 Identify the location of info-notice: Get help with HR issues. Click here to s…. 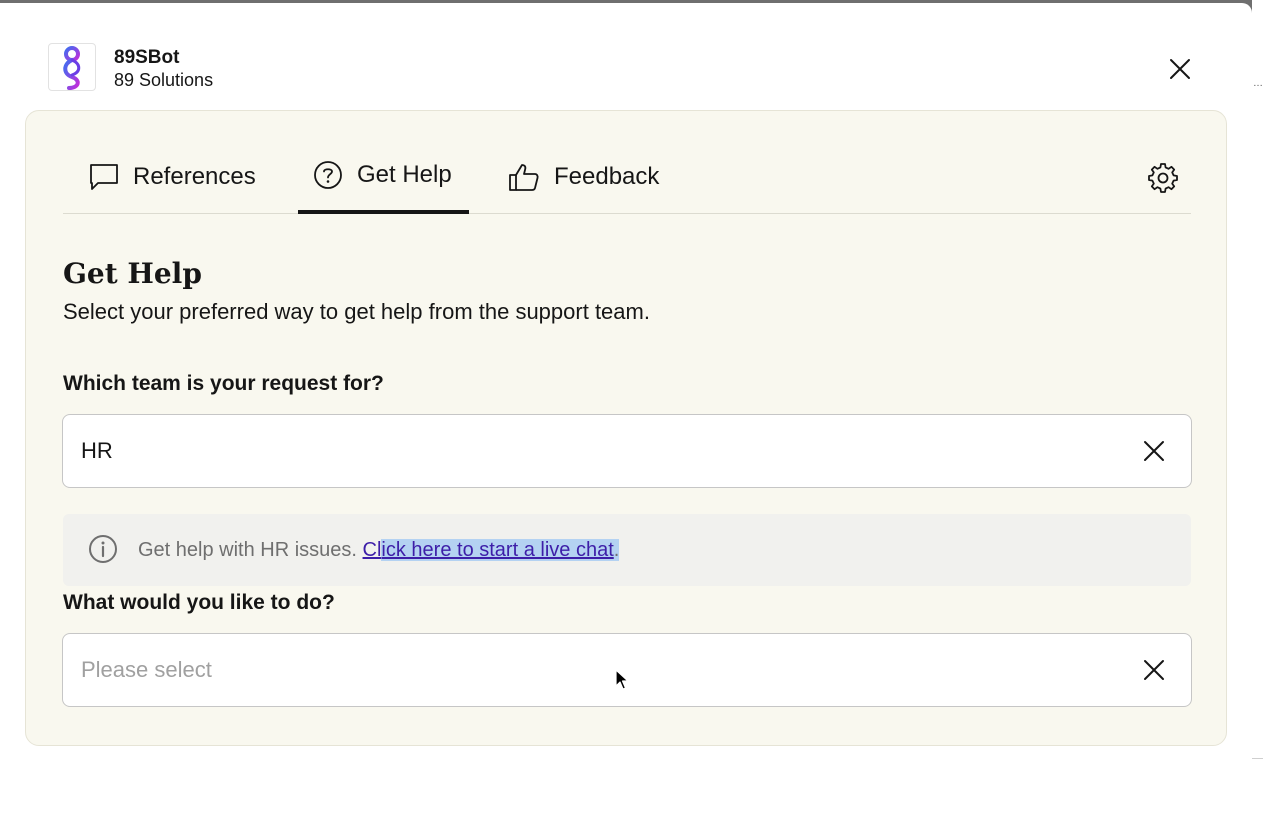
(627, 550).